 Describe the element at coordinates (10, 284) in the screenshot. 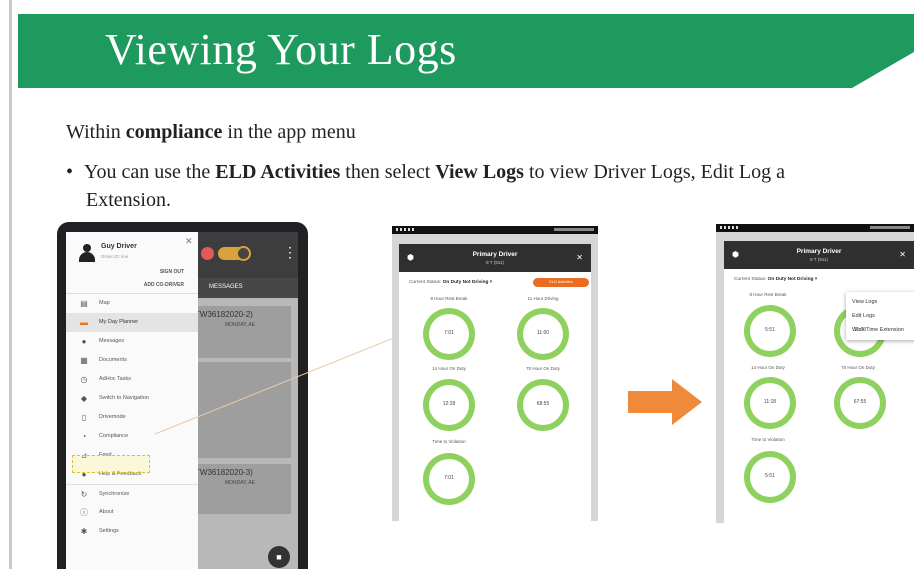

I see `slide-left-rule` at that location.